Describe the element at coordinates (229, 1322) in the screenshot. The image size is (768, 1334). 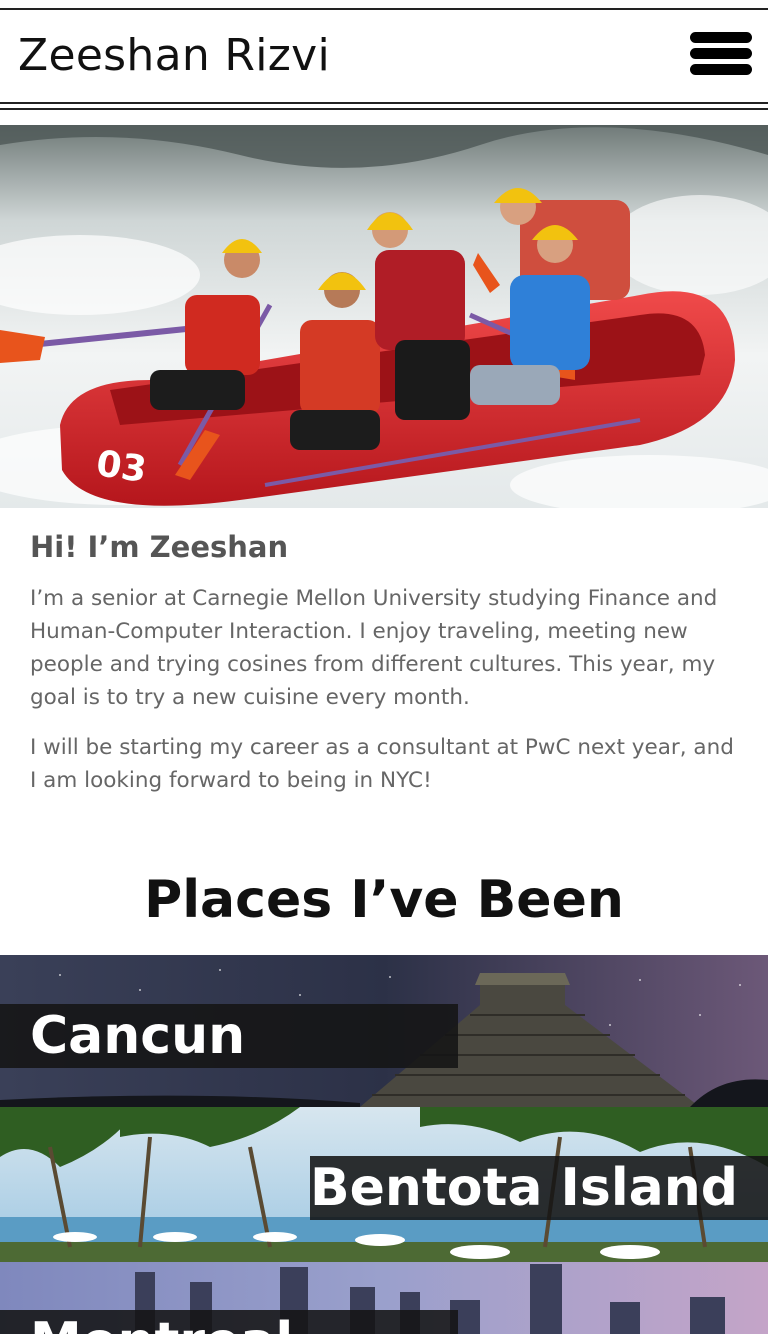
I see `place-label: Montreal` at that location.